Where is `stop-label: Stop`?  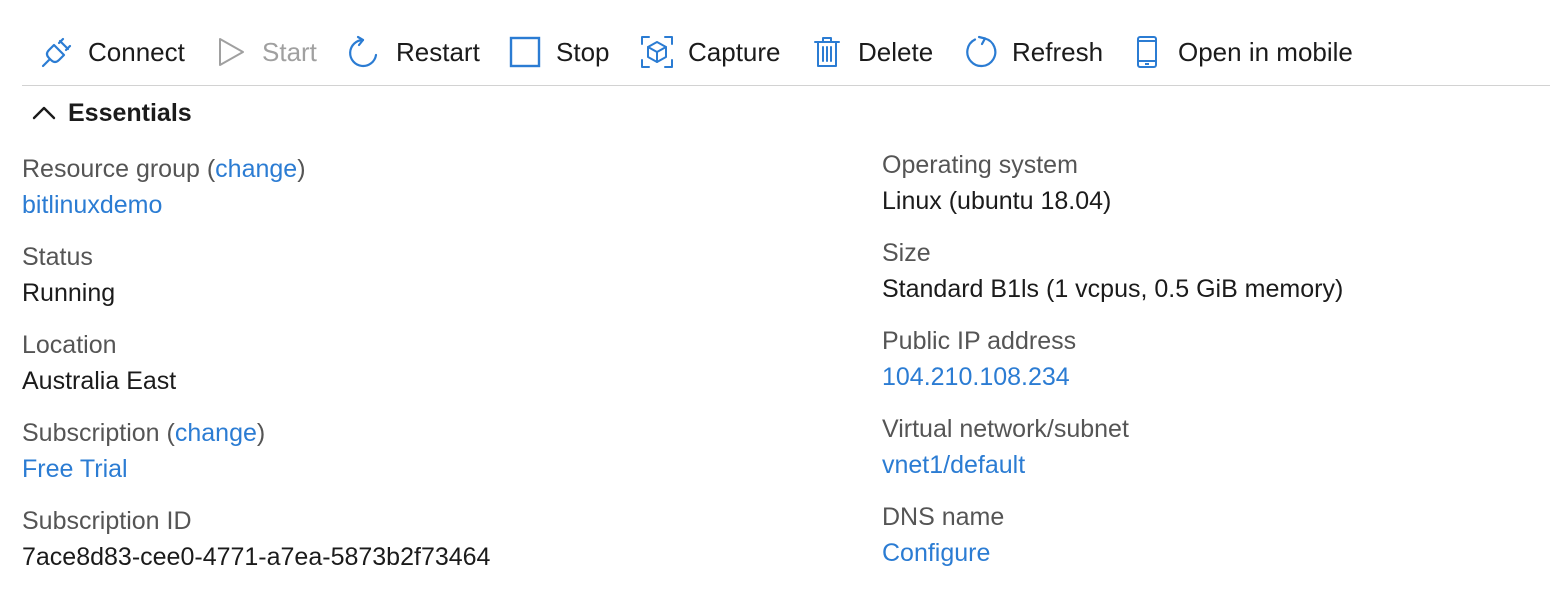 stop-label: Stop is located at coordinates (583, 51).